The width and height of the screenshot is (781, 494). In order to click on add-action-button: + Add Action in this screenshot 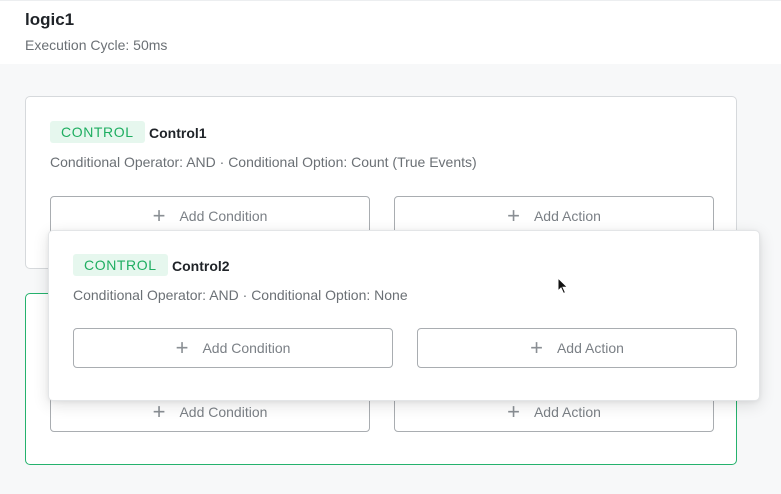, I will do `click(577, 348)`.